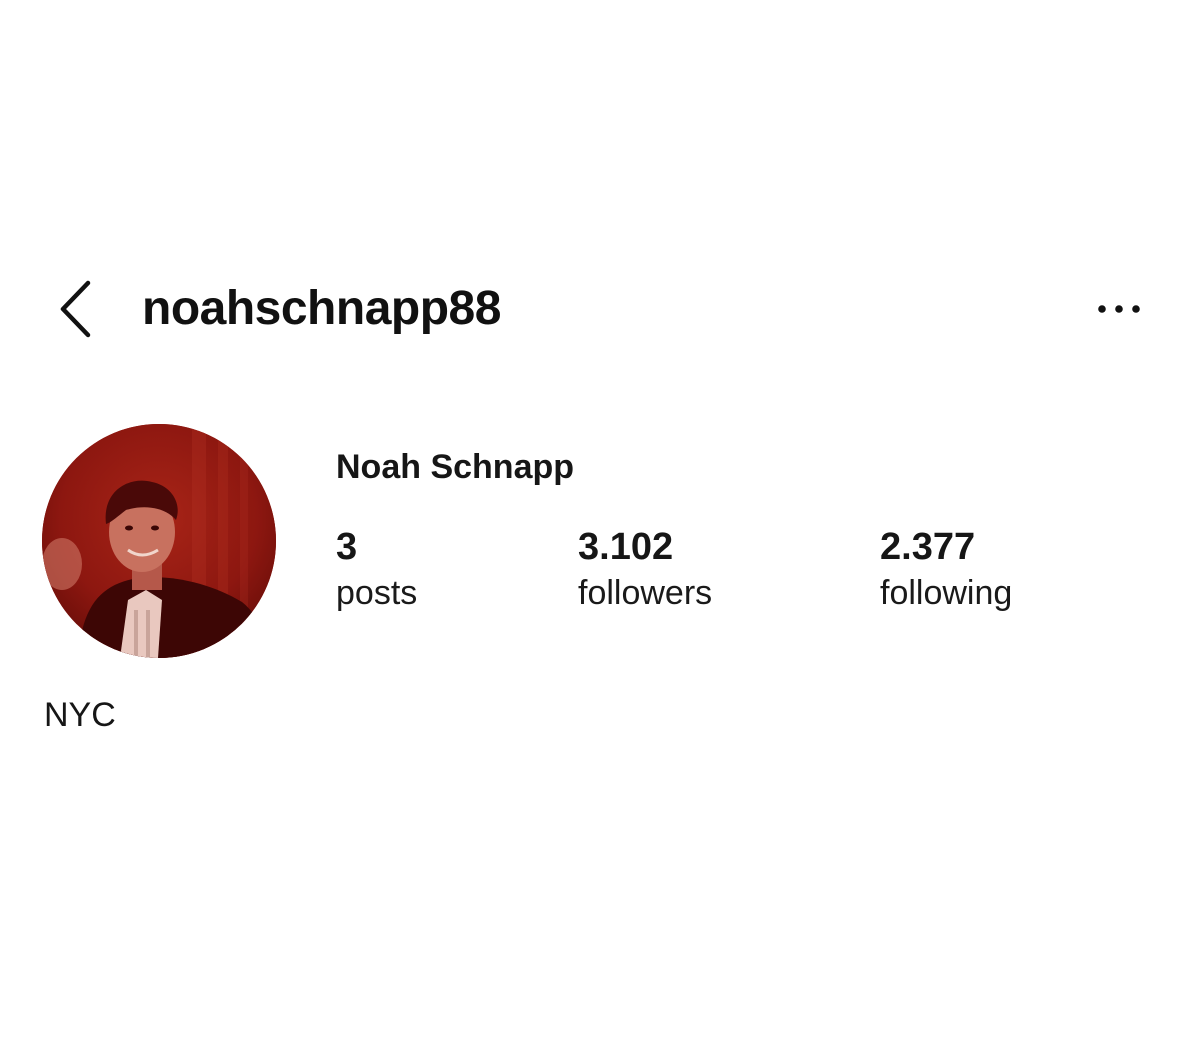 This screenshot has width=1200, height=1056. I want to click on posts-stat: 3 posts, so click(376, 569).